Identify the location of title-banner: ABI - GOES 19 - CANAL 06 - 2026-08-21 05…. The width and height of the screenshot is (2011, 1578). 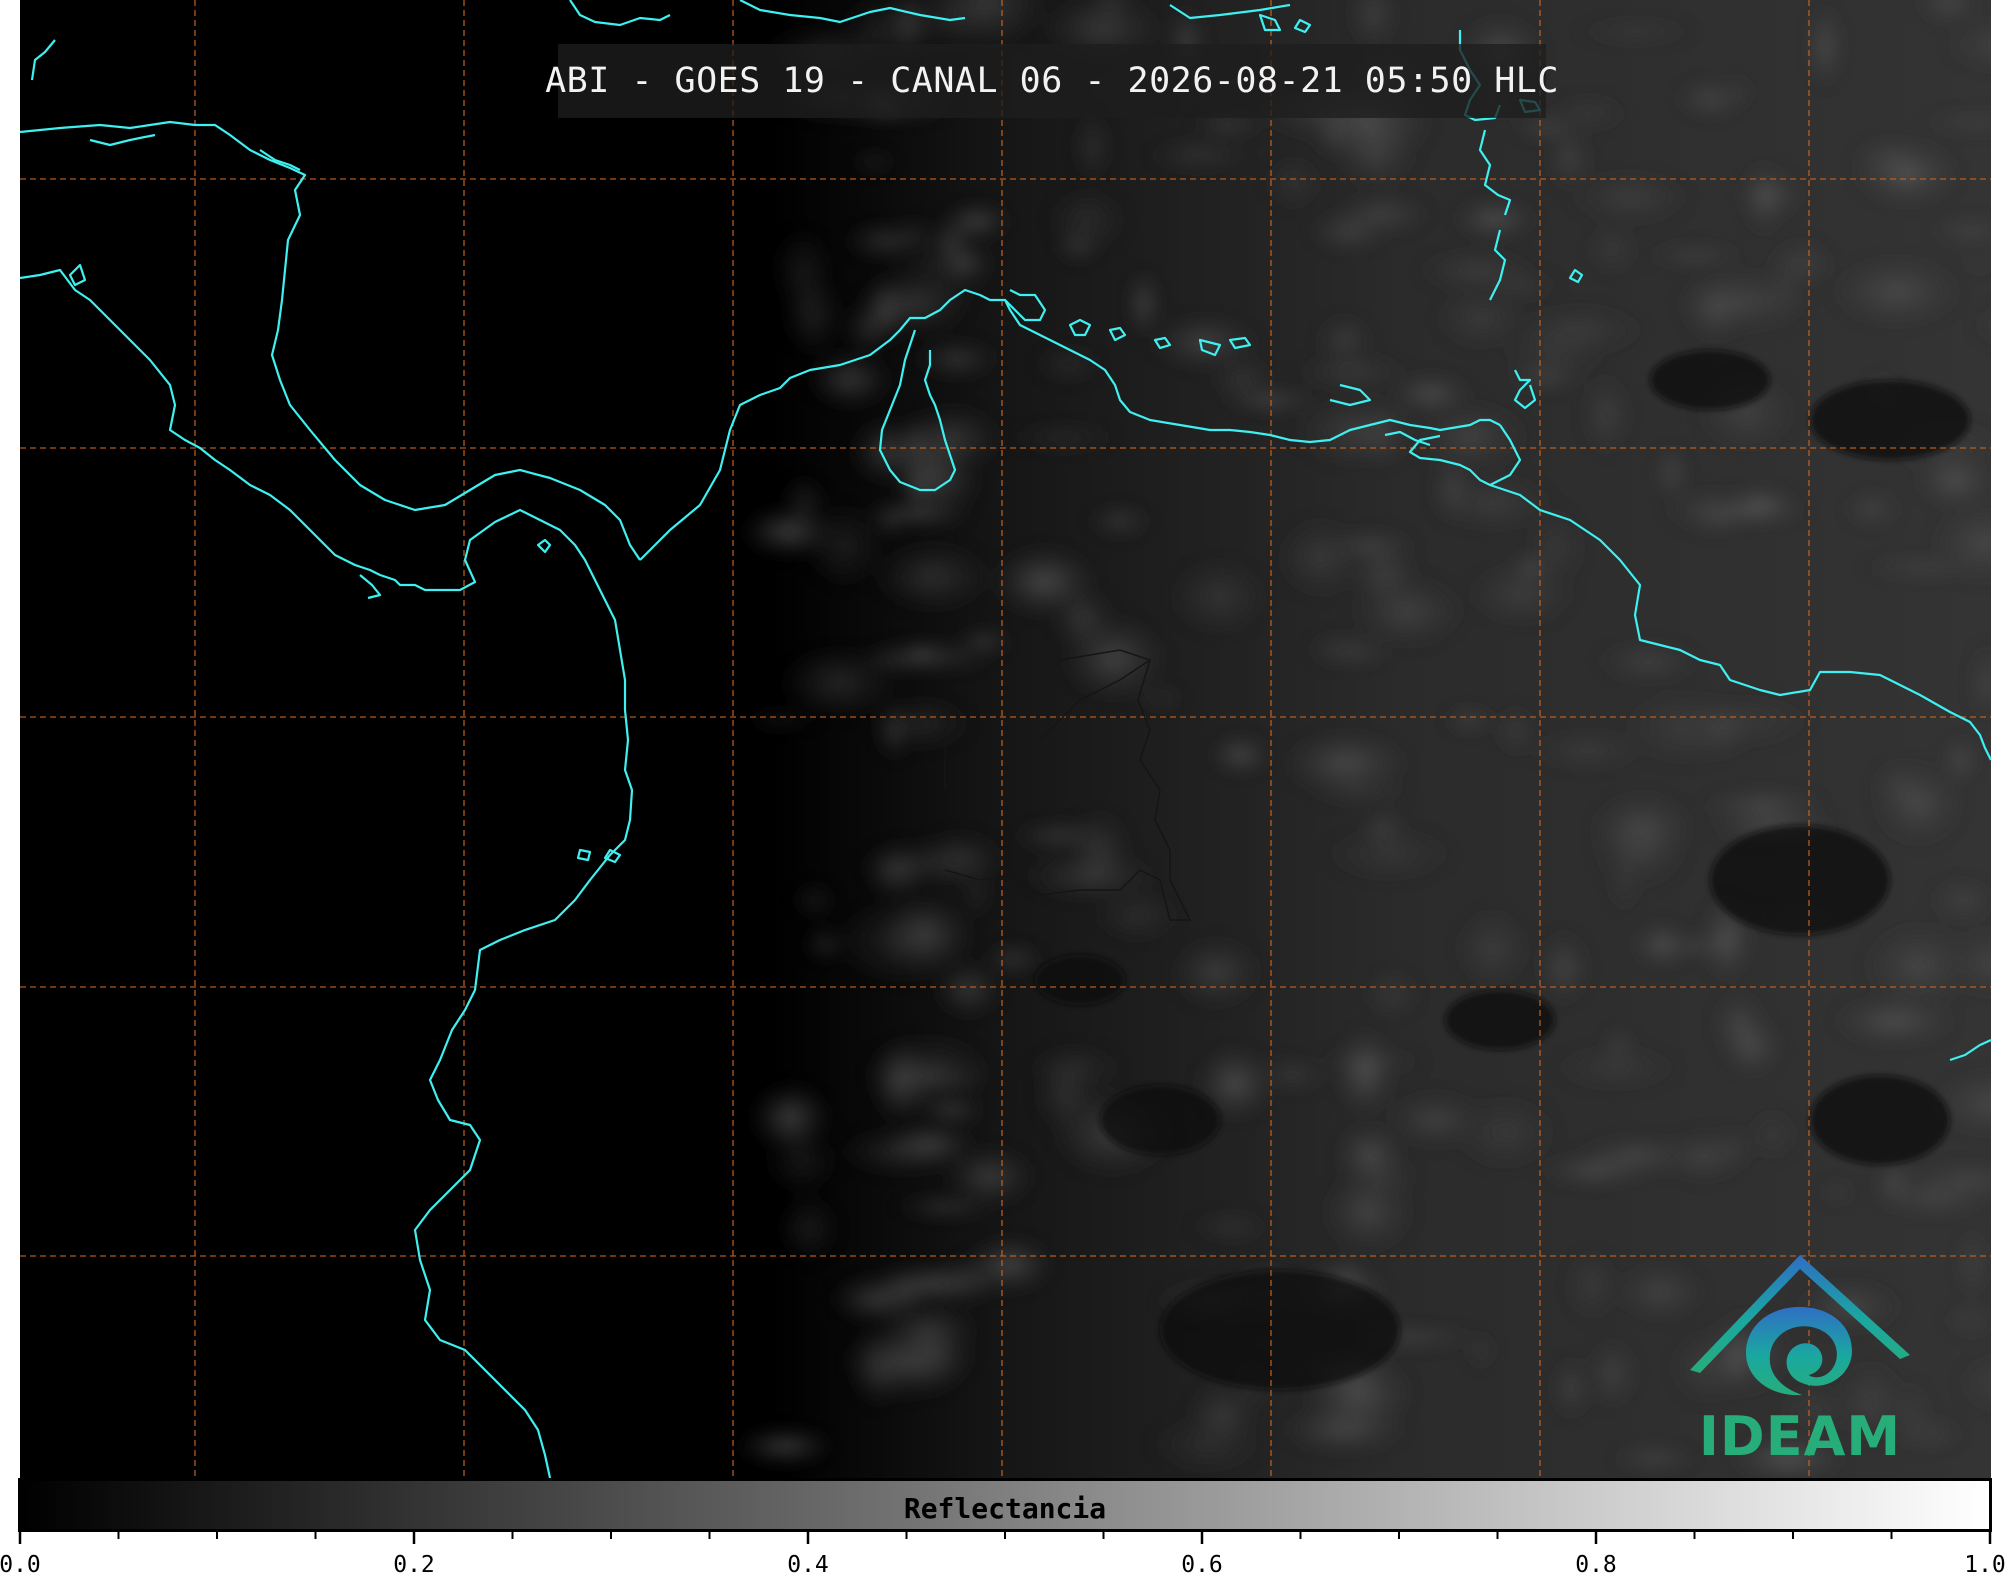
(1051, 81).